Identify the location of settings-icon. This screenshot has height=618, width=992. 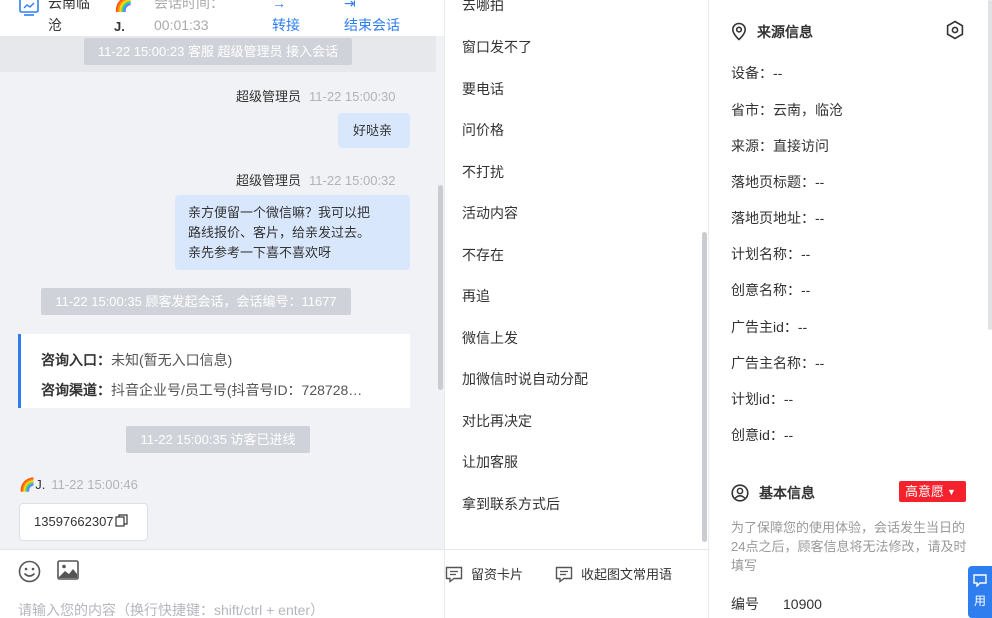
(955, 31).